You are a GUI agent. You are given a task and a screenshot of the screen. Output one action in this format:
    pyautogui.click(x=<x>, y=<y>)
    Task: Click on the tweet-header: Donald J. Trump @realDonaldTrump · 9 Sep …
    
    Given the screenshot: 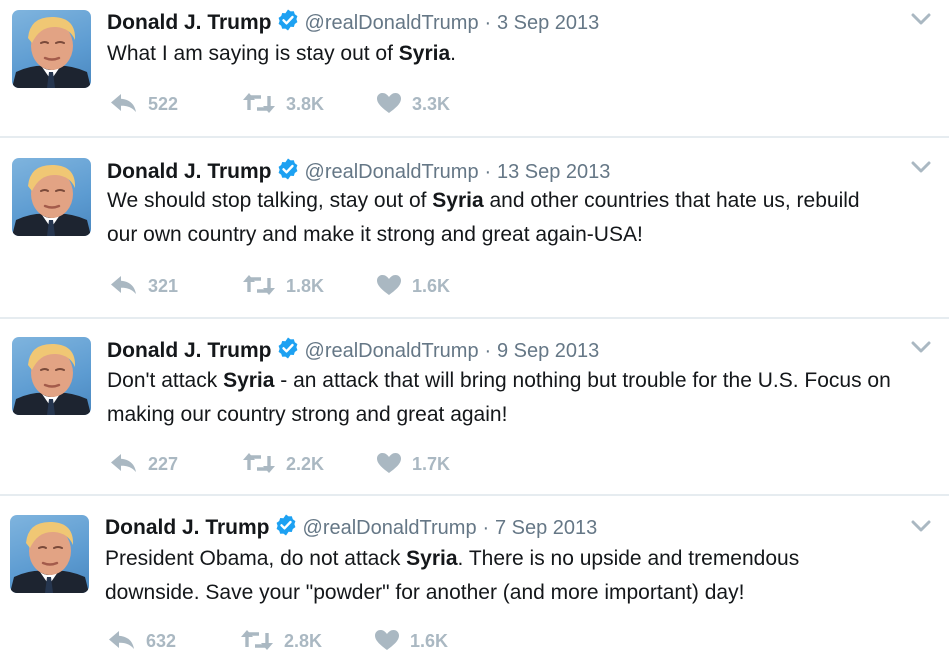 What is the action you would take?
    pyautogui.click(x=353, y=351)
    